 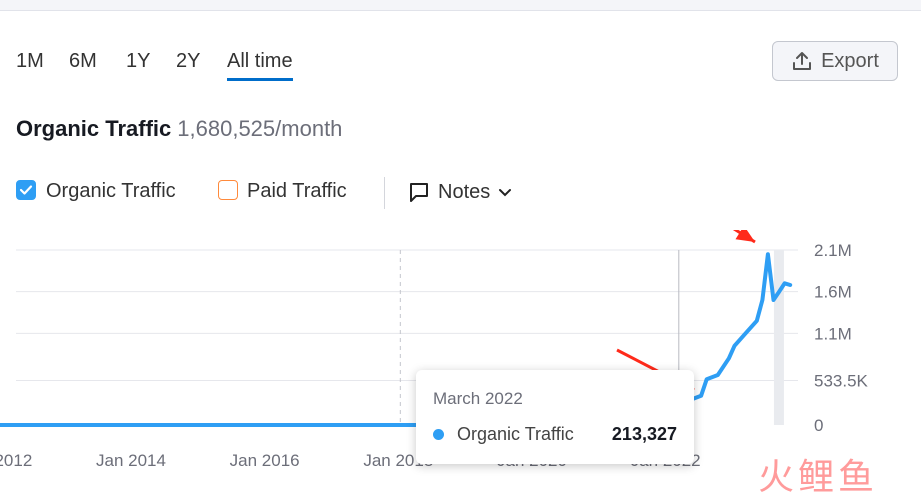 What do you see at coordinates (265, 460) in the screenshot?
I see `x-tick-label: Jan 2016` at bounding box center [265, 460].